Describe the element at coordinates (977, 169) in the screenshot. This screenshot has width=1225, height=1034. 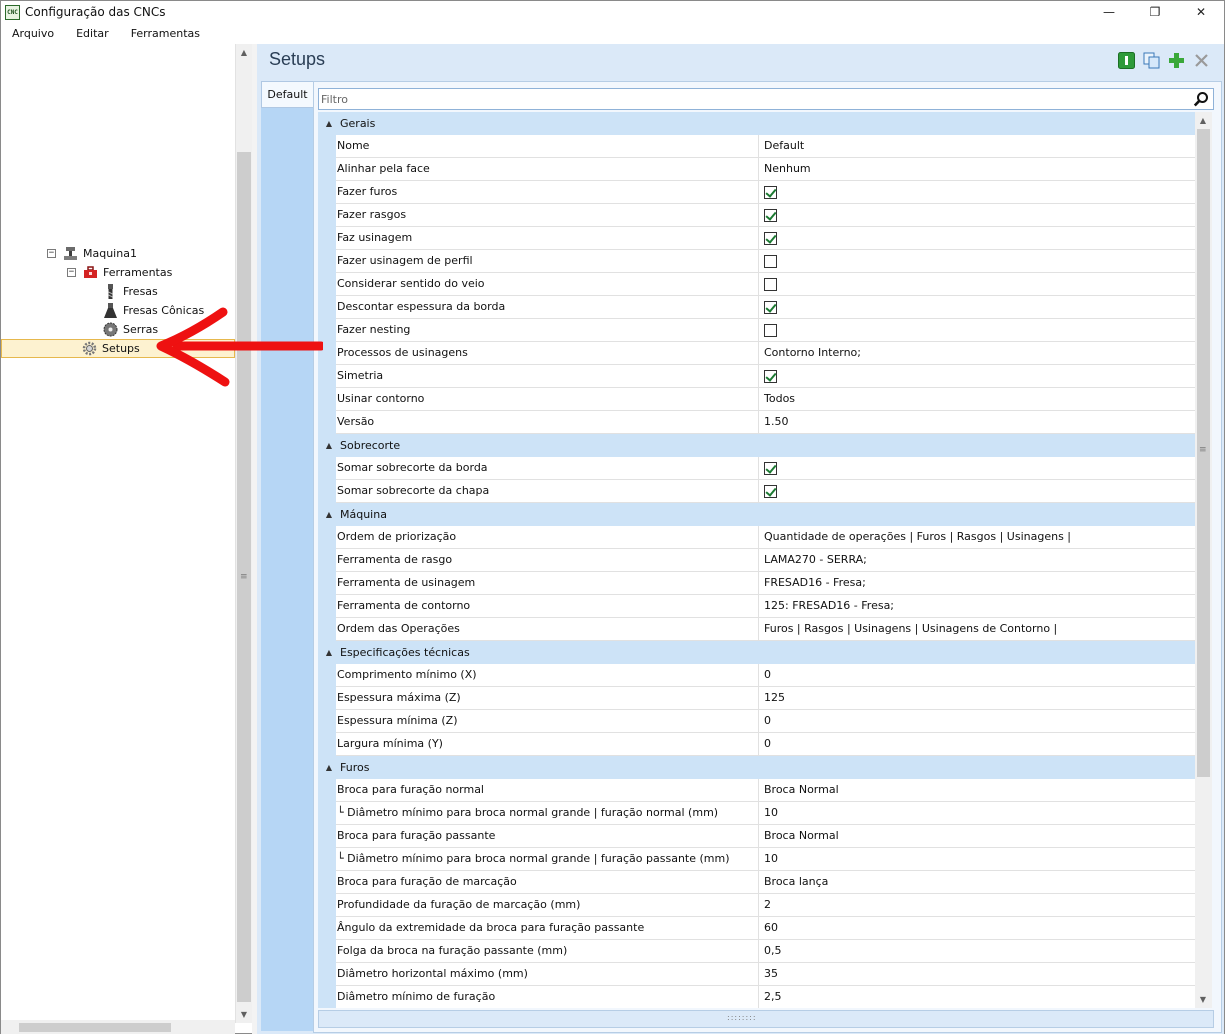
I see `property-value: Nenhum` at that location.